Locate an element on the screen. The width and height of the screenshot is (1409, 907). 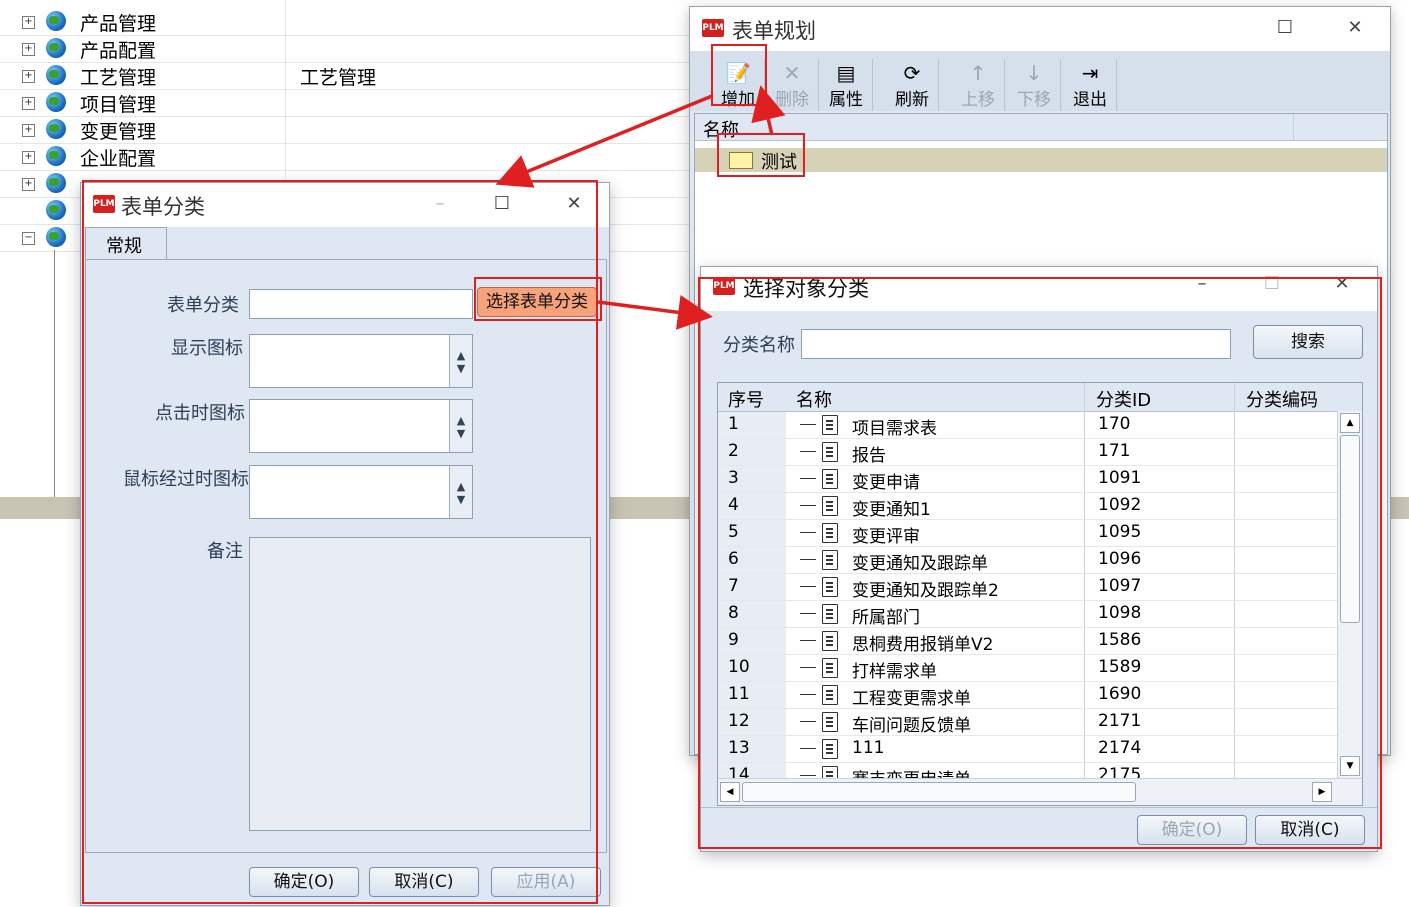
arrow-down-icon: ↓ is located at coordinates (1034, 73).